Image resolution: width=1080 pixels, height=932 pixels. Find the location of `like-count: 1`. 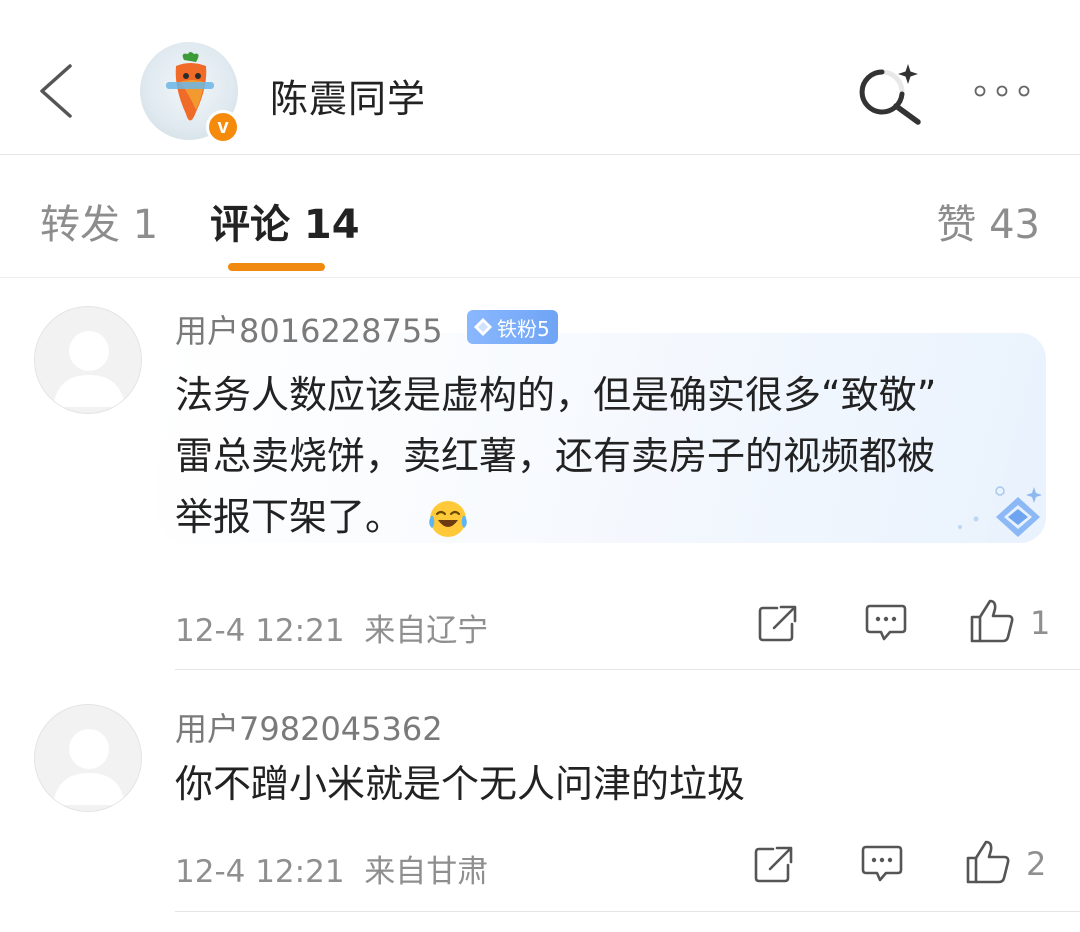

like-count: 1 is located at coordinates (1040, 623).